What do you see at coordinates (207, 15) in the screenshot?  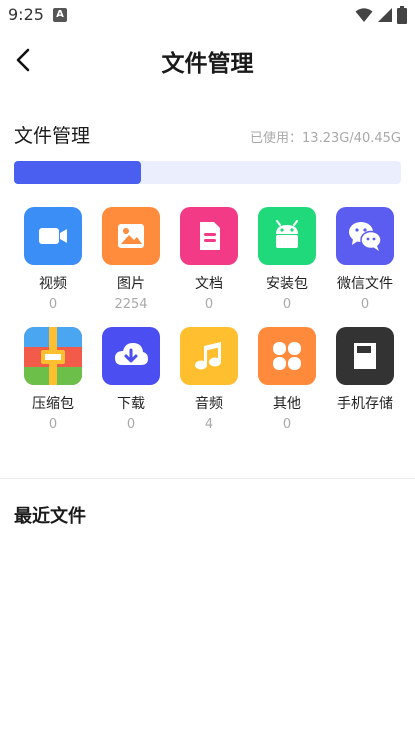 I see `status-bar: 9:25 A` at bounding box center [207, 15].